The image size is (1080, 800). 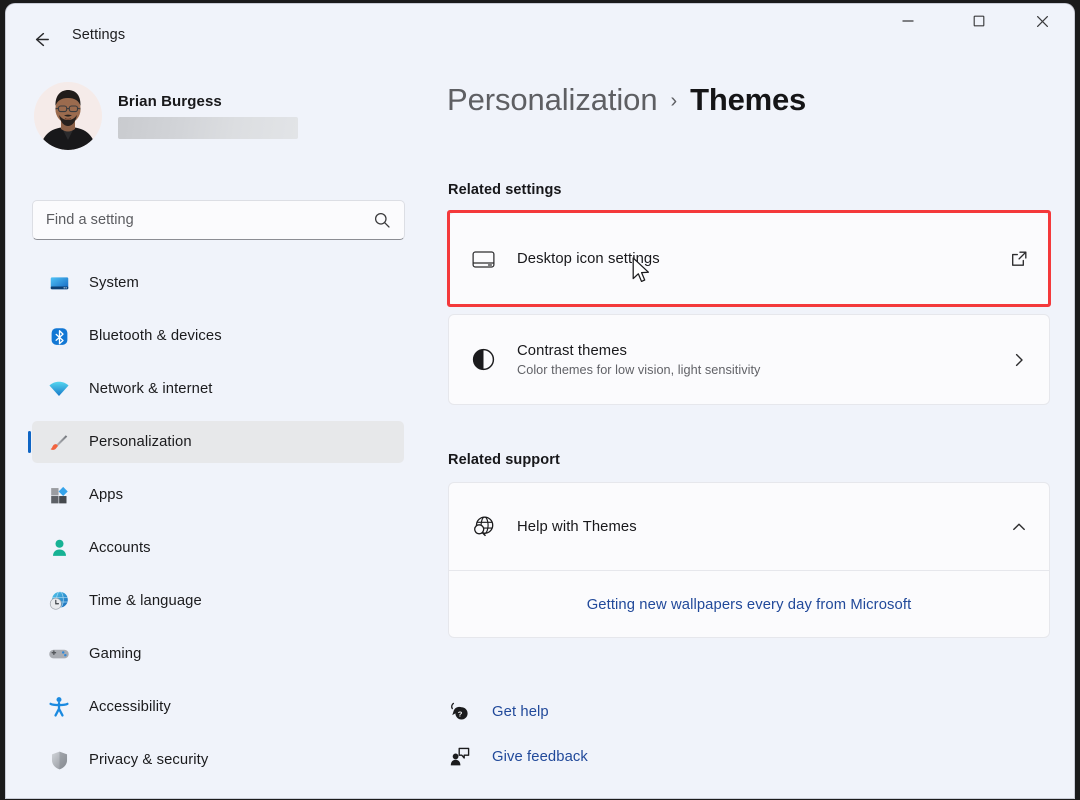 I want to click on sidebar-item-system: System, so click(x=218, y=283).